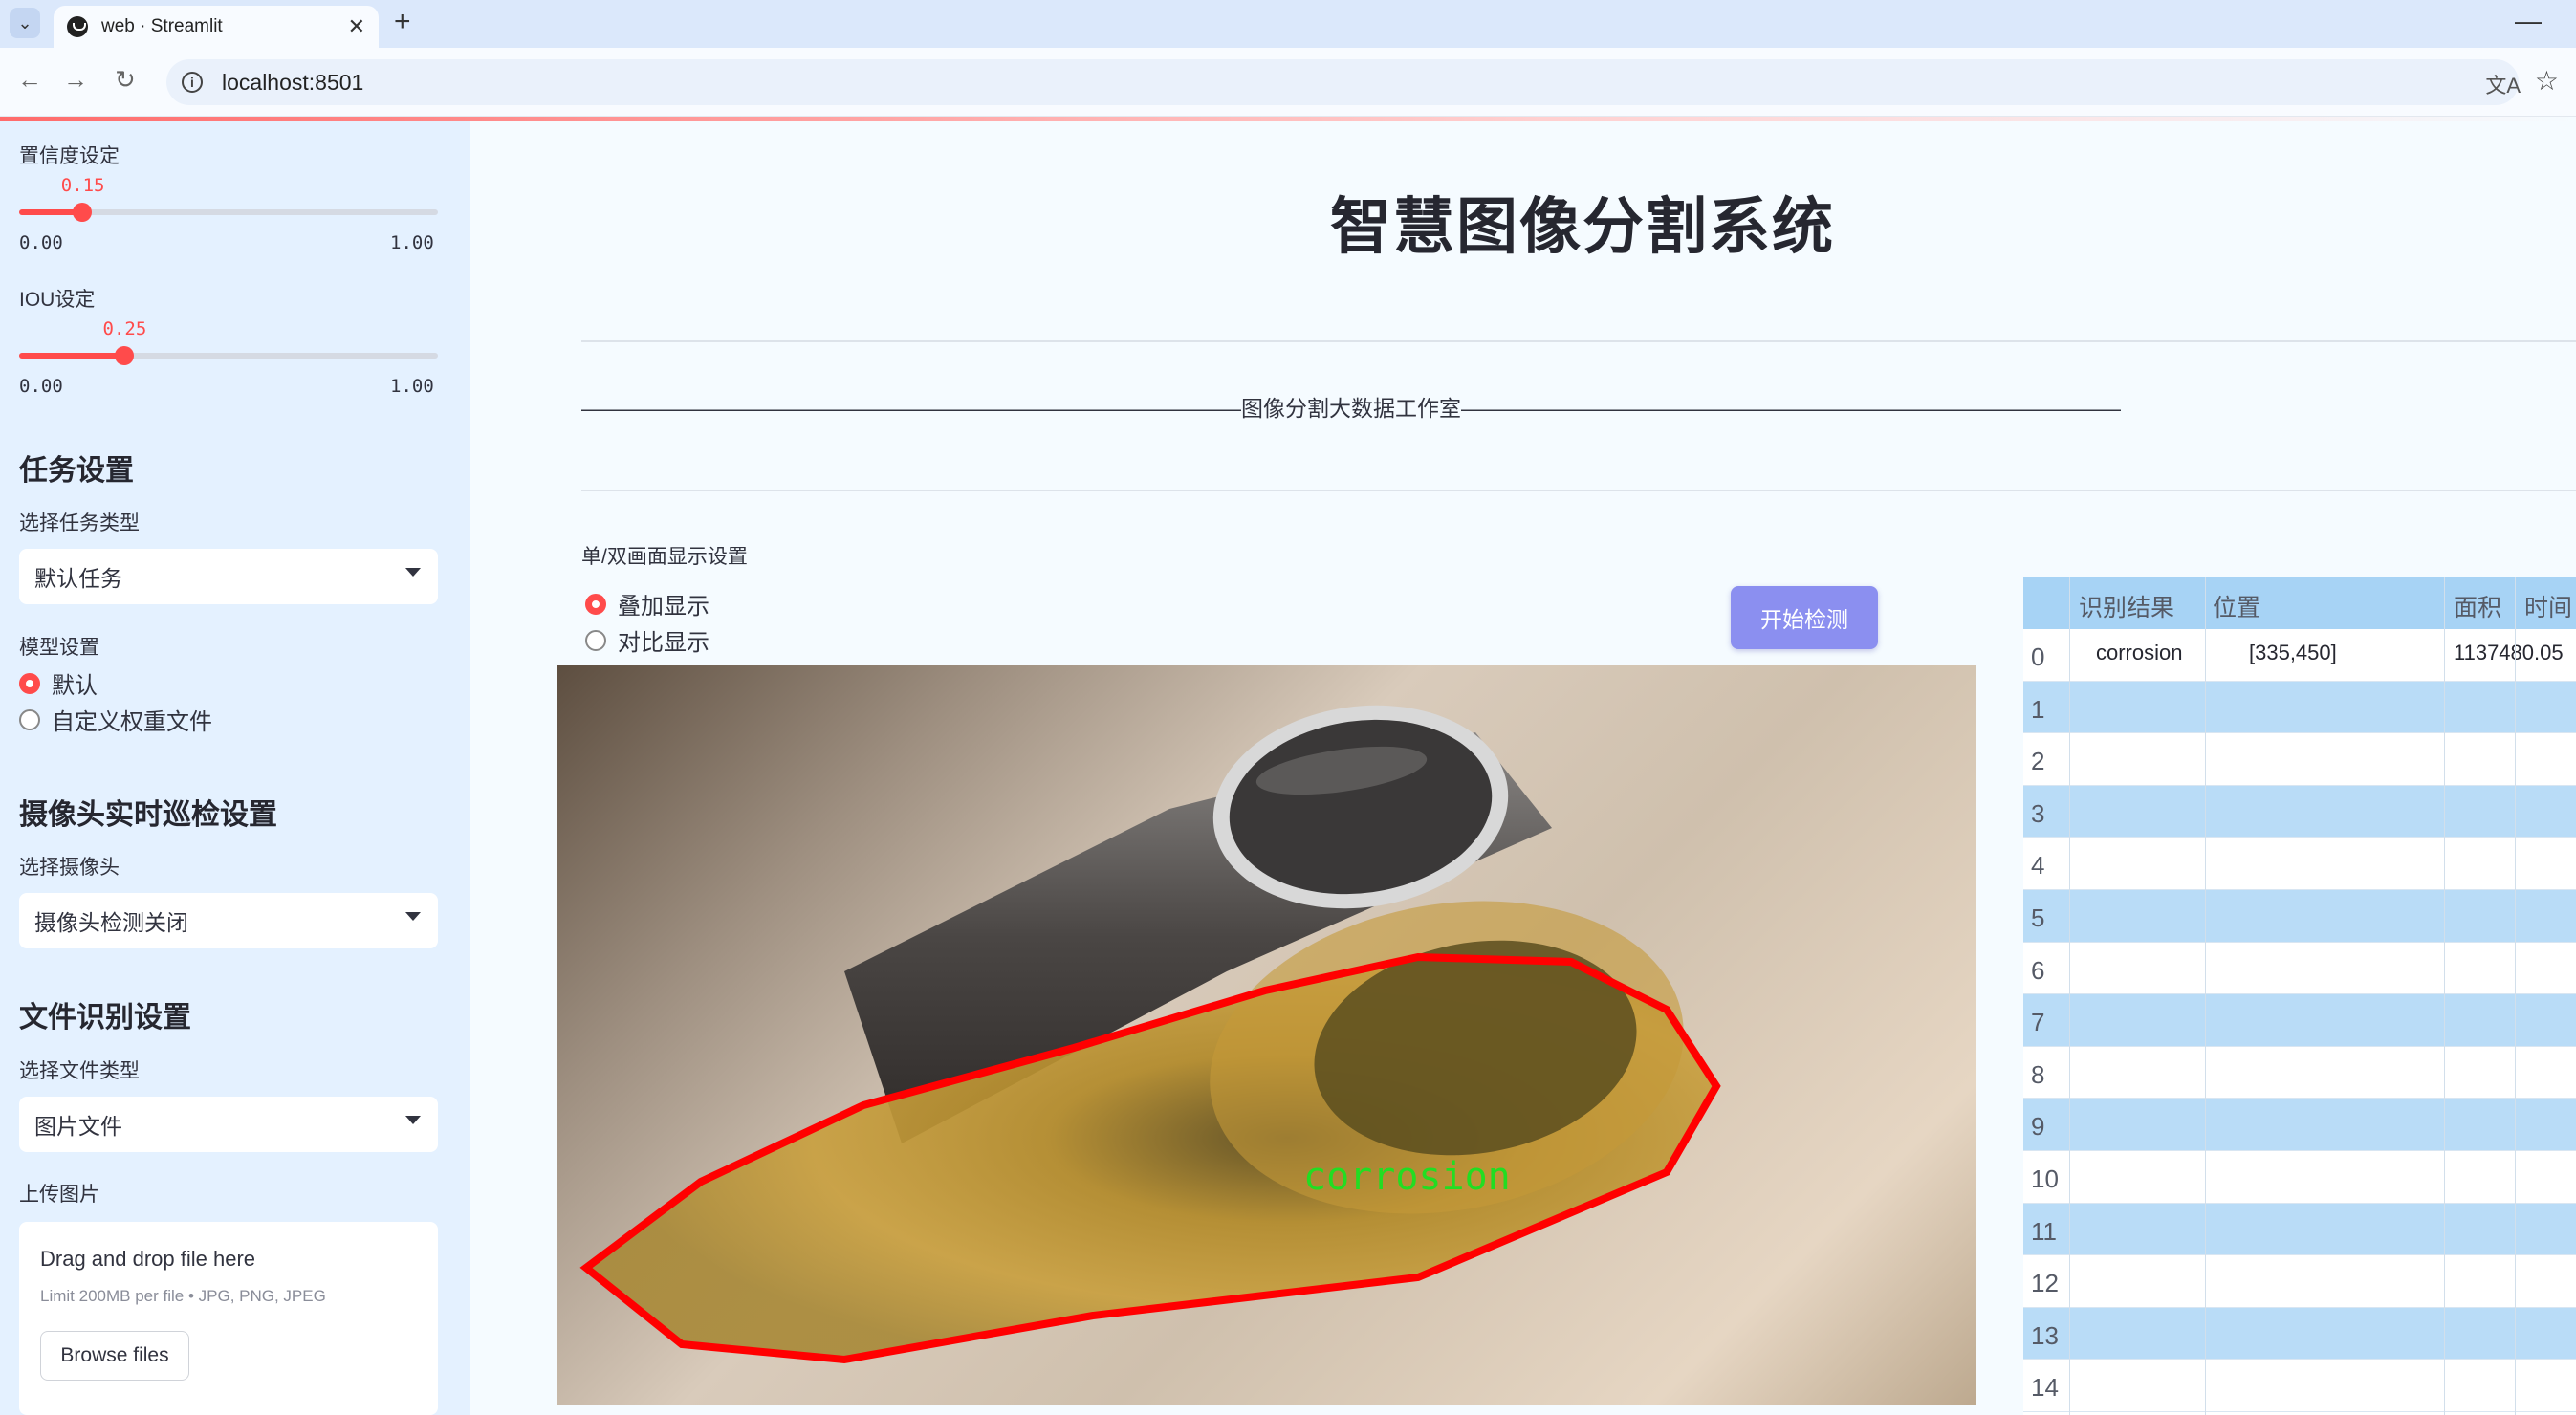  Describe the element at coordinates (25, 23) in the screenshot. I see `tab-search-chevron-icon: ⌄` at that location.